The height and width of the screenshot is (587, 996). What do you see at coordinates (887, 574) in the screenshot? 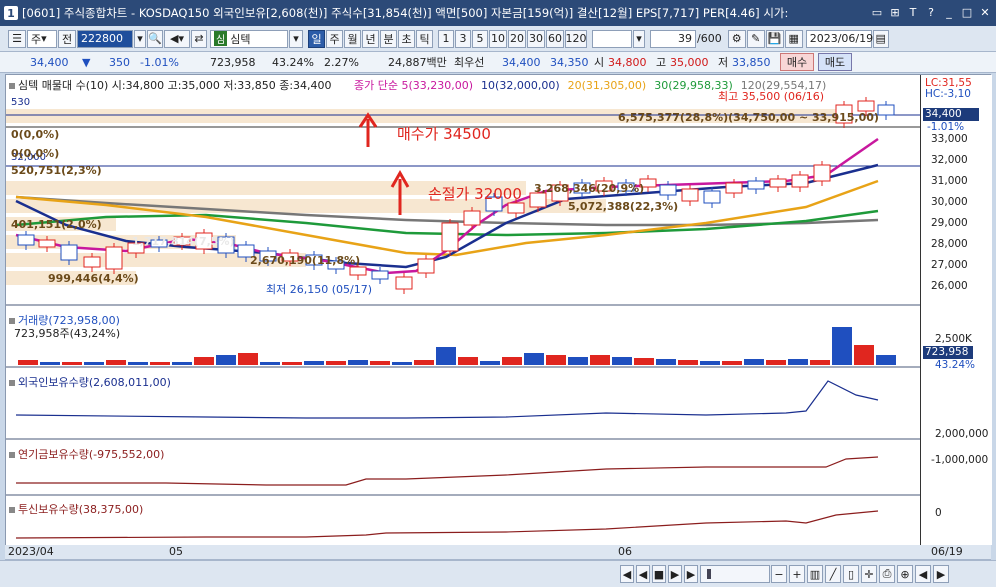
I see `print-icon: ⎙` at bounding box center [887, 574].